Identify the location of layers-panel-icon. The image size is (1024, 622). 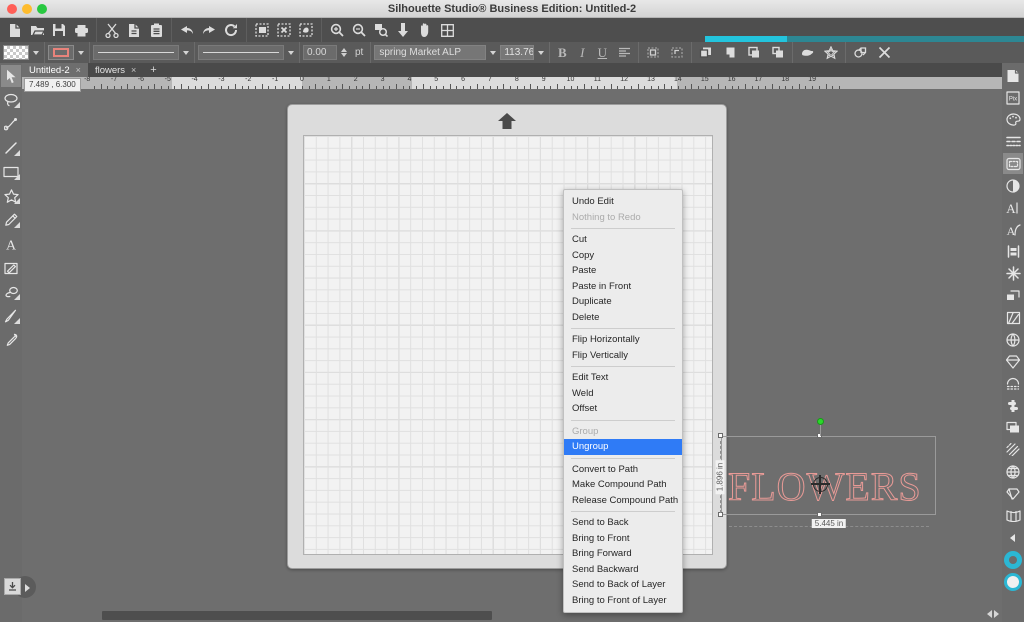
(1013, 427).